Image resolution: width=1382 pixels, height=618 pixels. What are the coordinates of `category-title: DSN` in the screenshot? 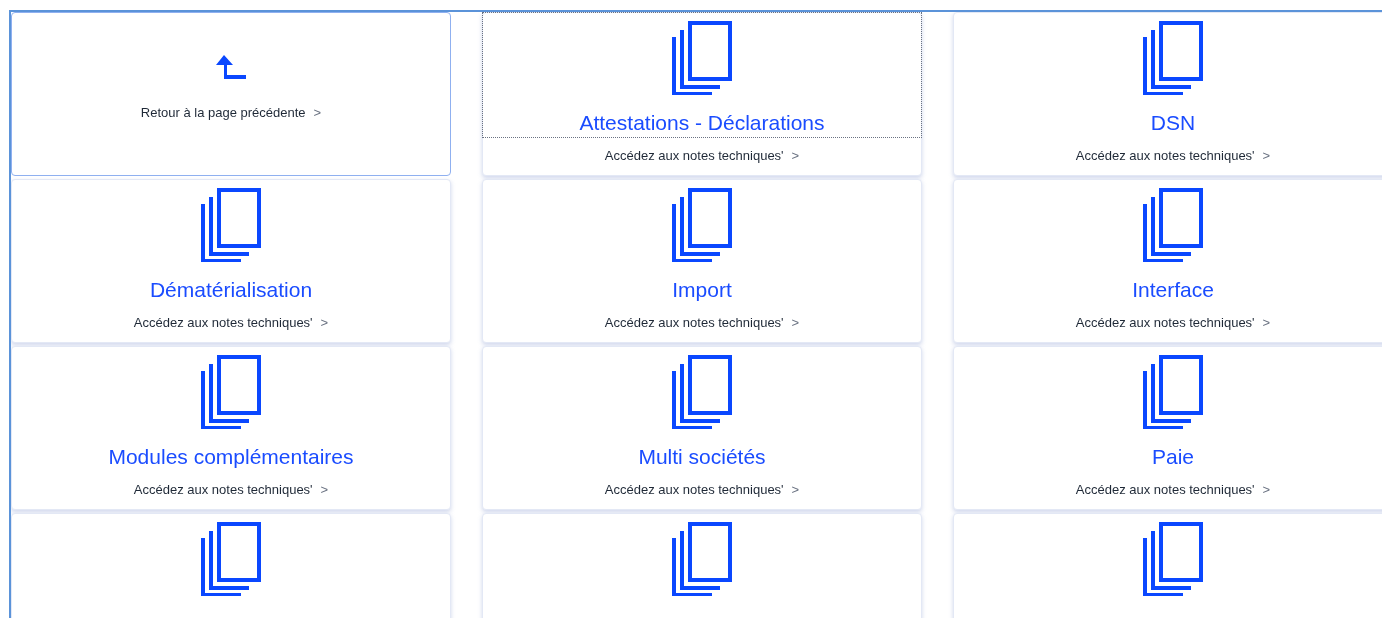 It's located at (1173, 123).